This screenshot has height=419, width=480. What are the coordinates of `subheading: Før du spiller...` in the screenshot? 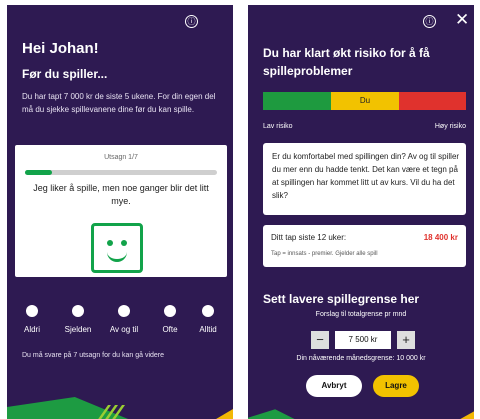 It's located at (65, 74).